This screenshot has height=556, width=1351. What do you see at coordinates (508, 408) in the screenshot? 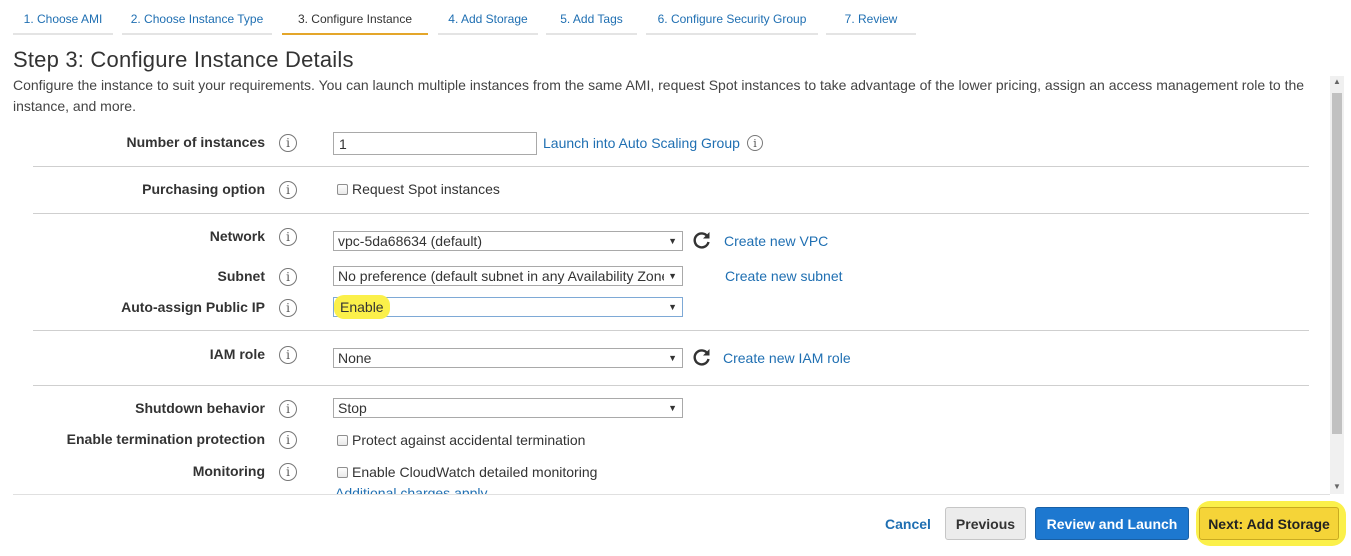
I see `shutdown-behavior-select: Stop ▼` at bounding box center [508, 408].